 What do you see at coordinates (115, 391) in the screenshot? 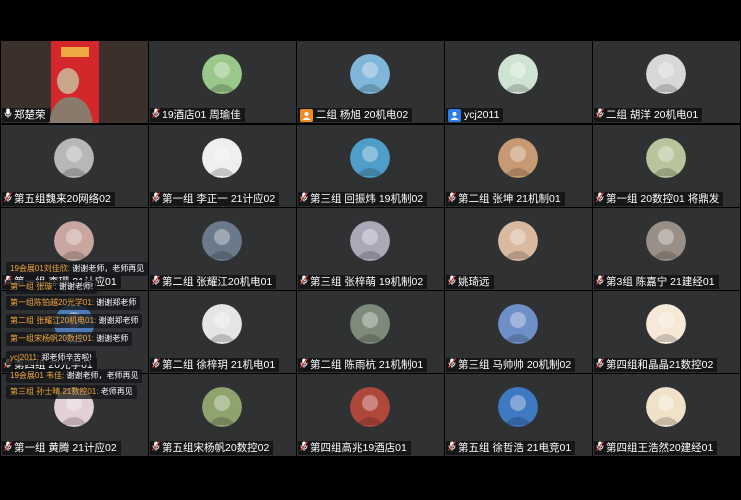
I see `chat-text: 老师再见` at bounding box center [115, 391].